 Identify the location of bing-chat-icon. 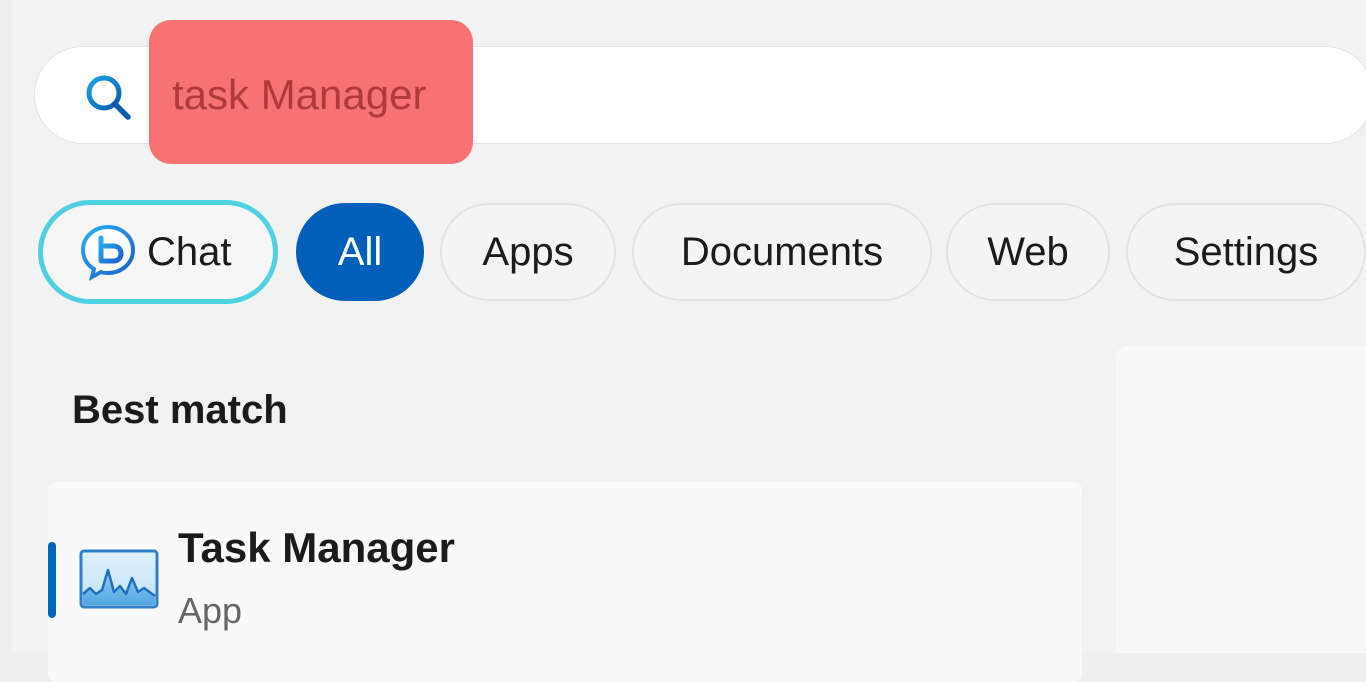
(108, 252).